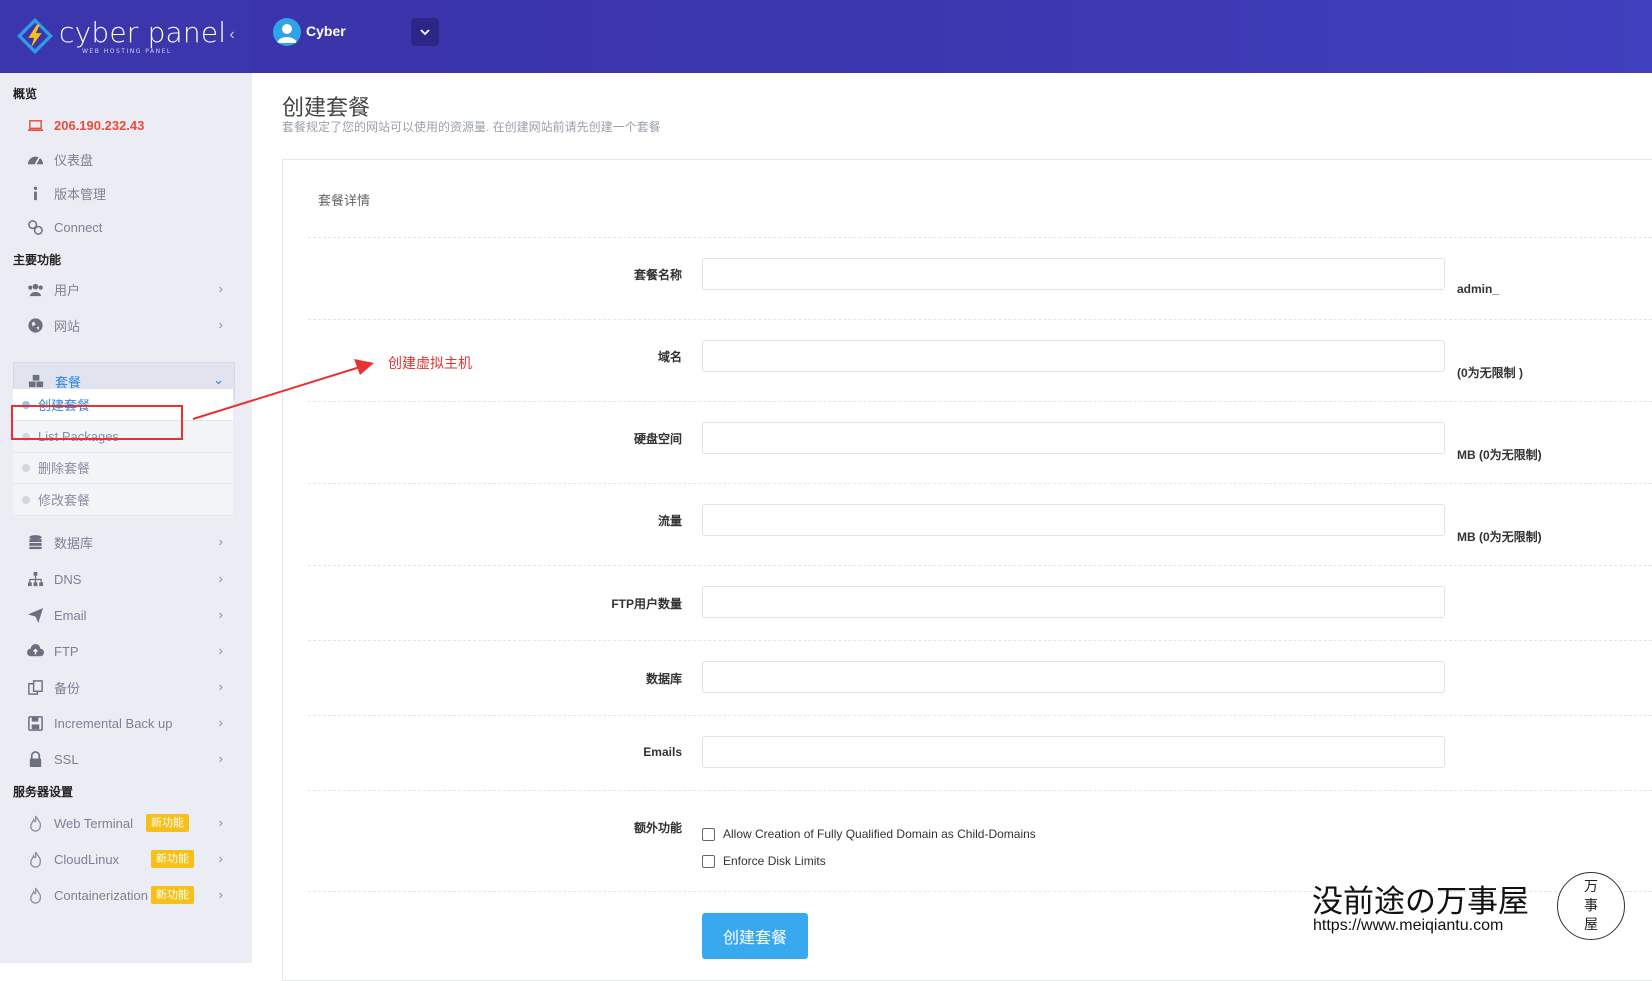 This screenshot has width=1652, height=981. I want to click on watermark-seal: 万 事 屋, so click(1591, 906).